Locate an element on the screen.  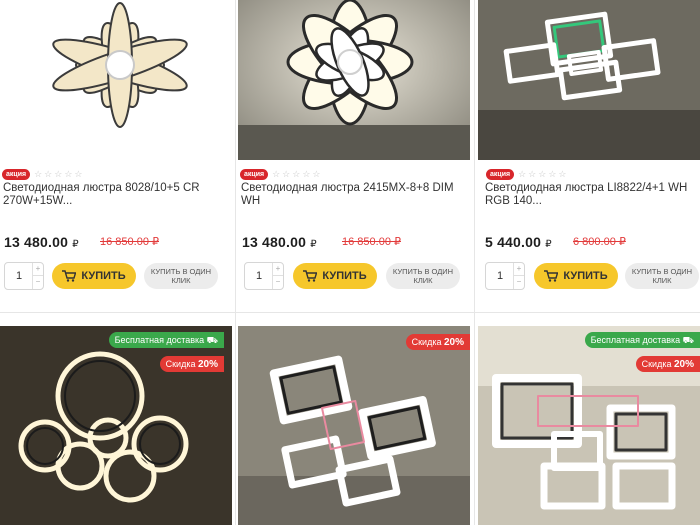
chandelier-flower-image is located at coordinates (116, 80).